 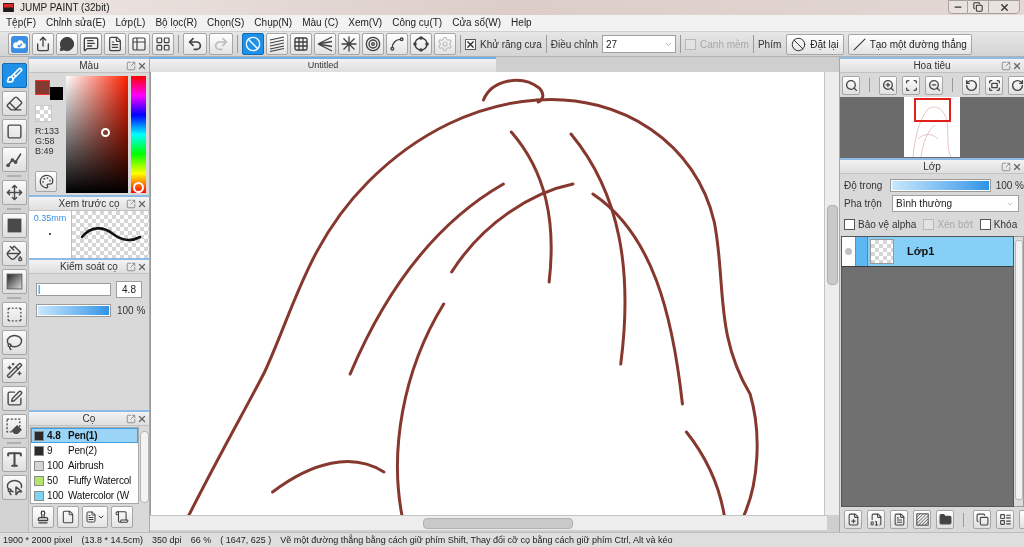 I want to click on brush-tool-button, so click(x=14, y=75).